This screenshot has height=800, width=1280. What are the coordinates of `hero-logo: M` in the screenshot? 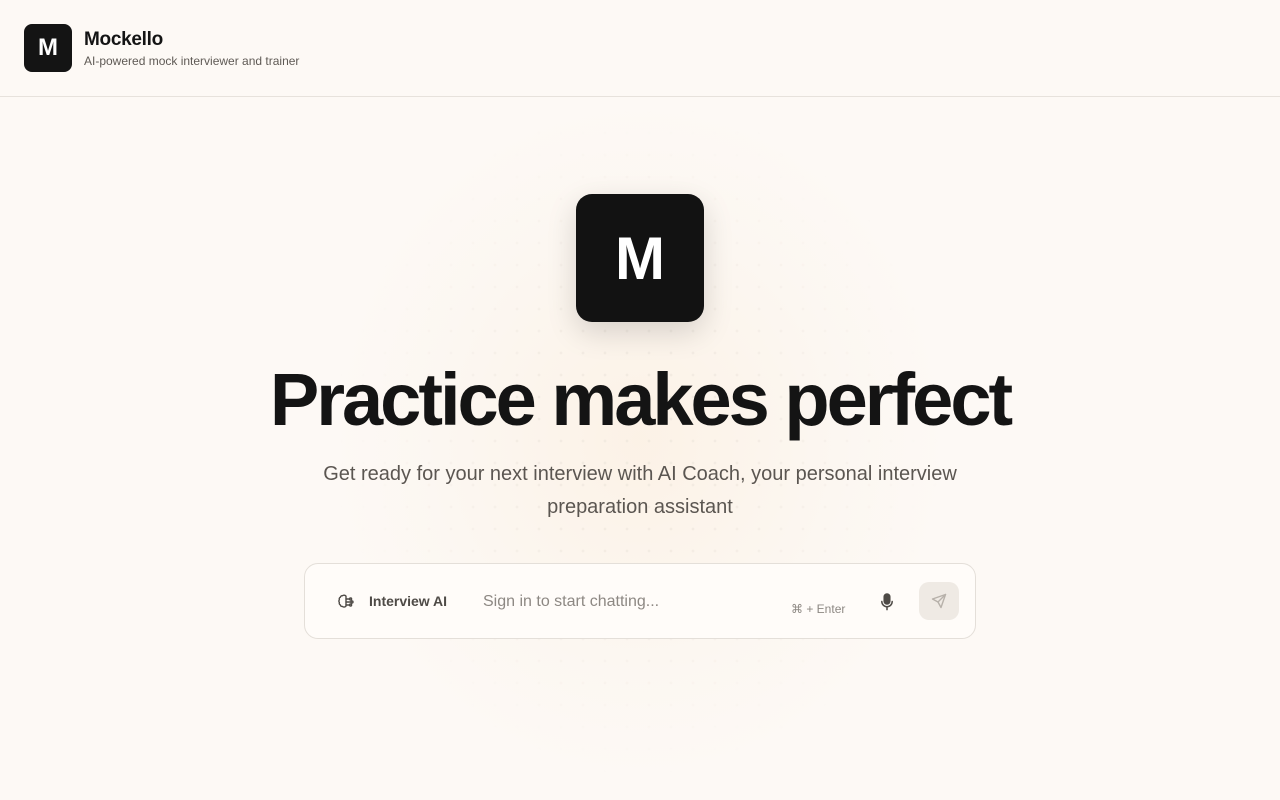 It's located at (640, 258).